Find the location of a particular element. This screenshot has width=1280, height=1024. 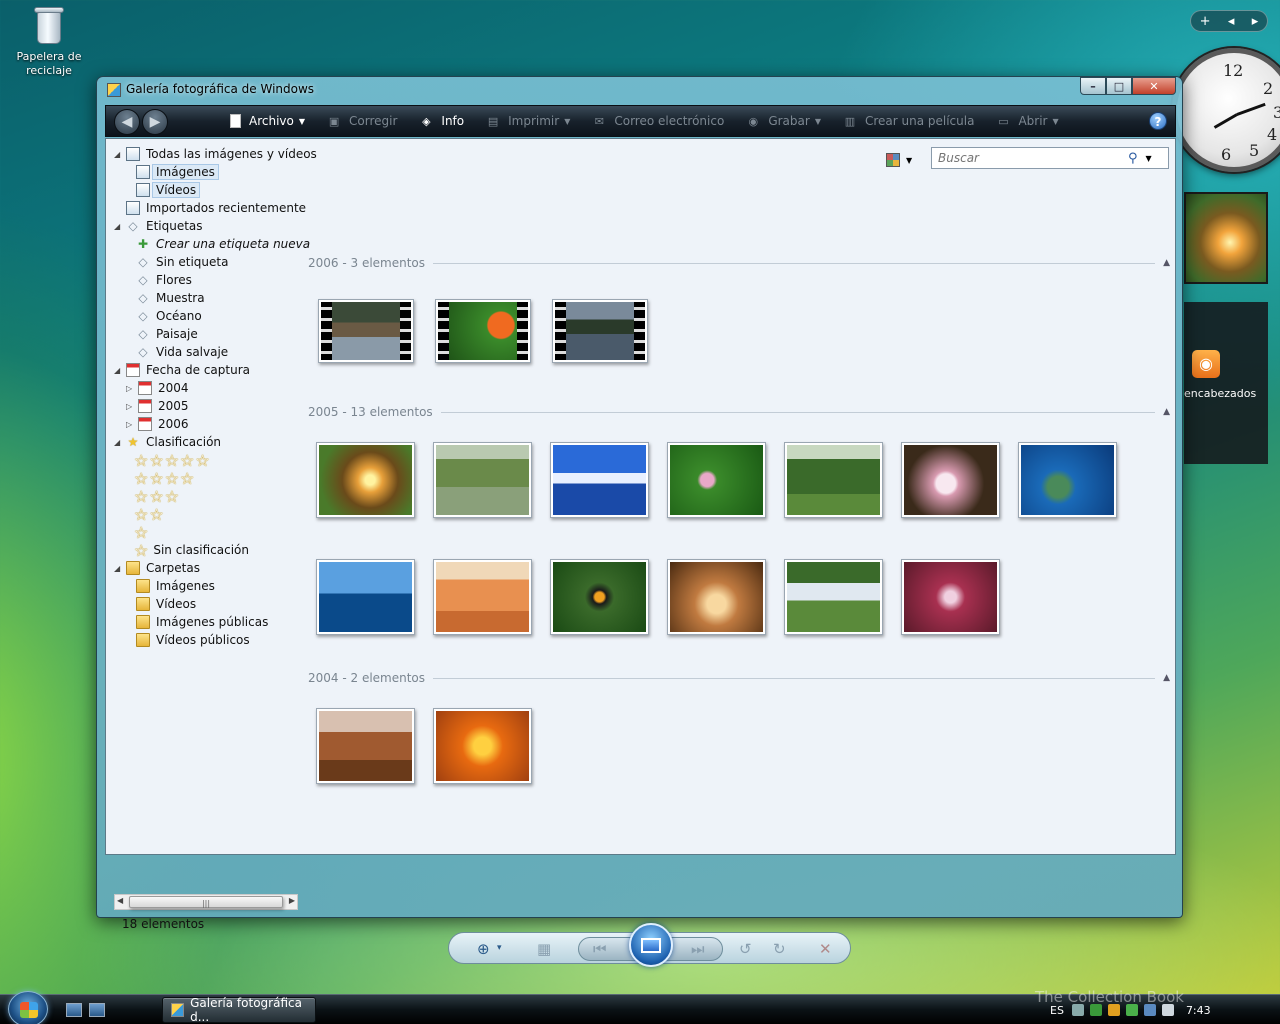

tree-item-images: Imágenes is located at coordinates (177, 172).